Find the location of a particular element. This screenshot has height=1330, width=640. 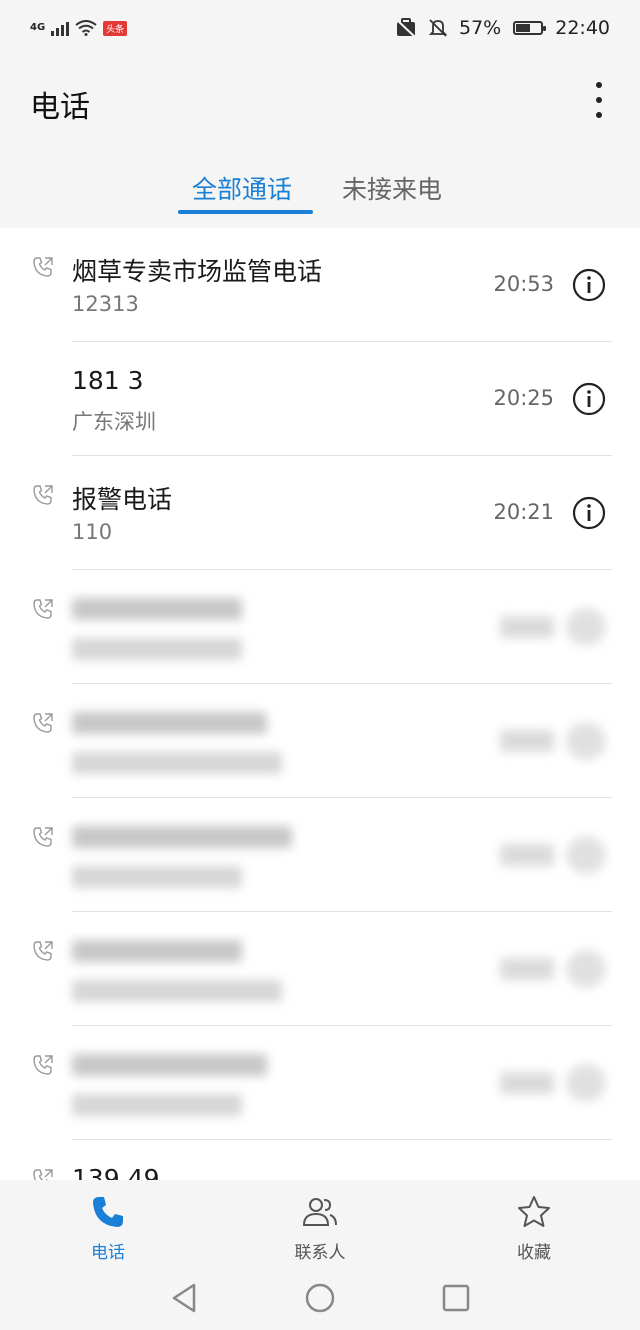

nav-contacts-label: 联系人 is located at coordinates (320, 1253).